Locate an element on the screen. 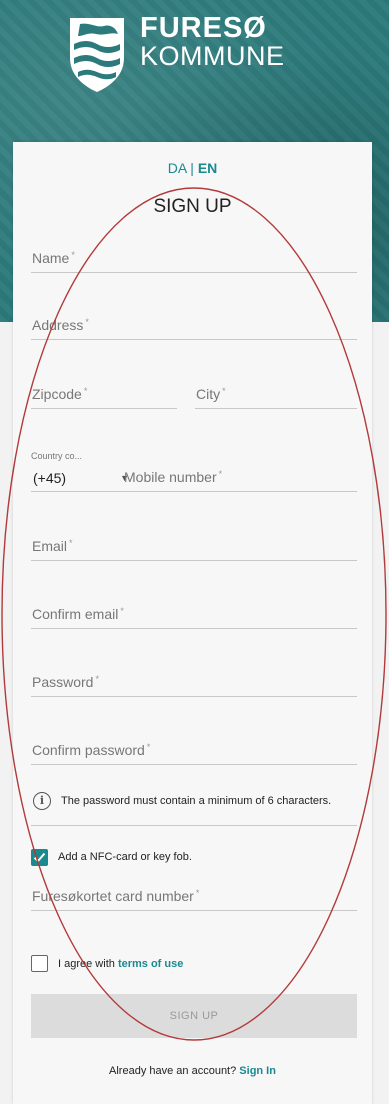 Image resolution: width=389 pixels, height=1104 pixels. language-switcher: DA | EN is located at coordinates (192, 168).